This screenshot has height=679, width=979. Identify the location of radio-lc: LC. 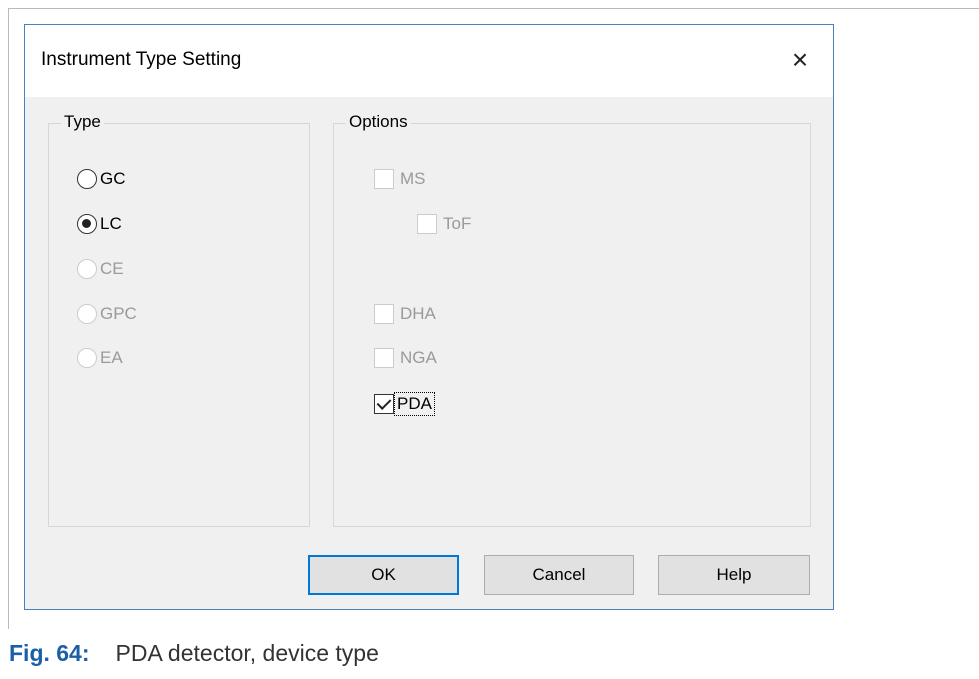
(99, 224).